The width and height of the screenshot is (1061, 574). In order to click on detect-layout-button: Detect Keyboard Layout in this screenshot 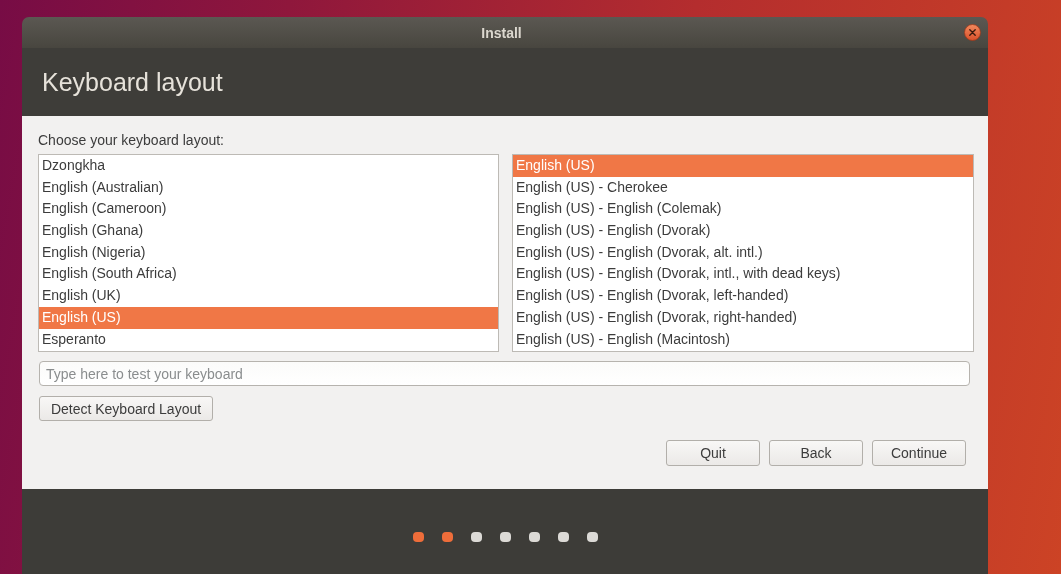, I will do `click(126, 408)`.